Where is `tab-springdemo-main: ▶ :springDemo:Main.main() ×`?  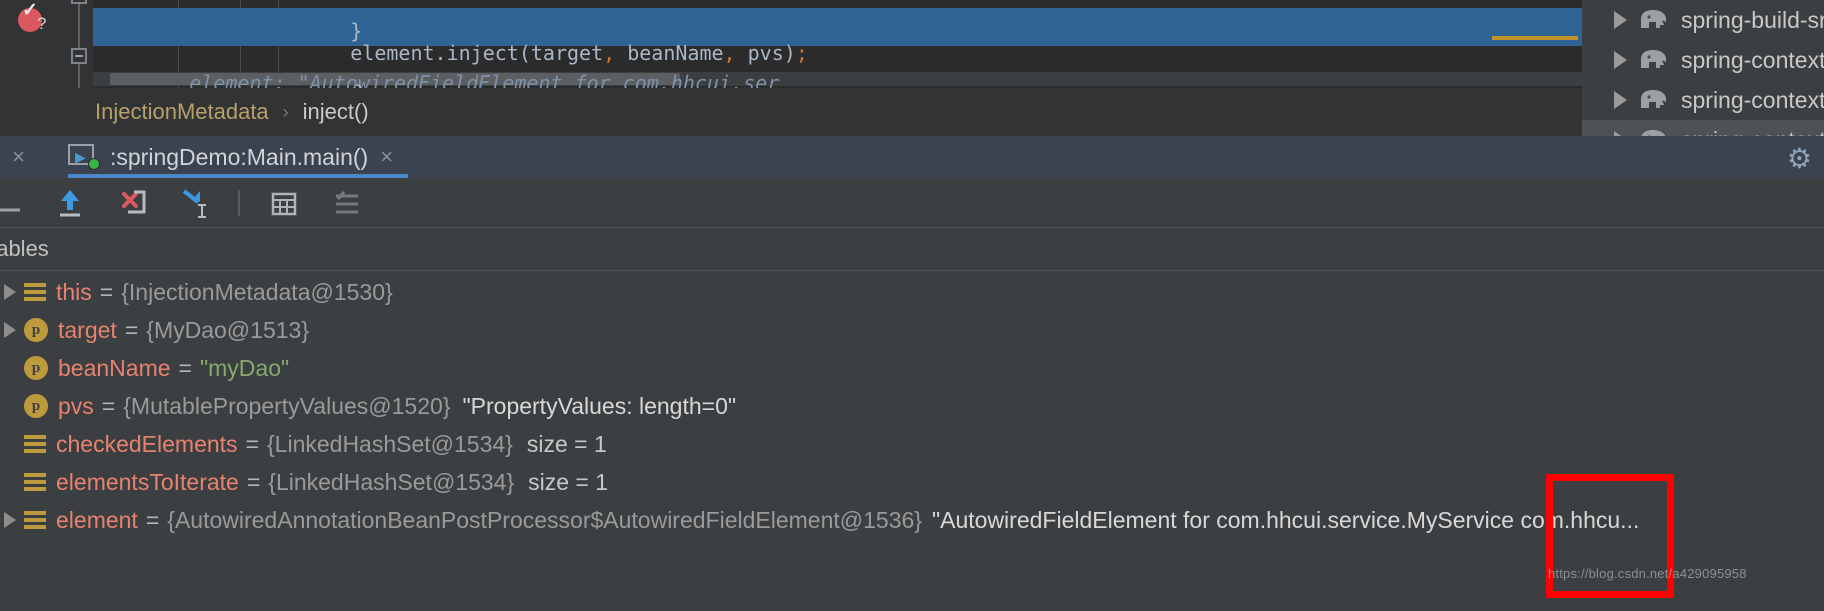
tab-springdemo-main: ▶ :springDemo:Main.main() × is located at coordinates (230, 157).